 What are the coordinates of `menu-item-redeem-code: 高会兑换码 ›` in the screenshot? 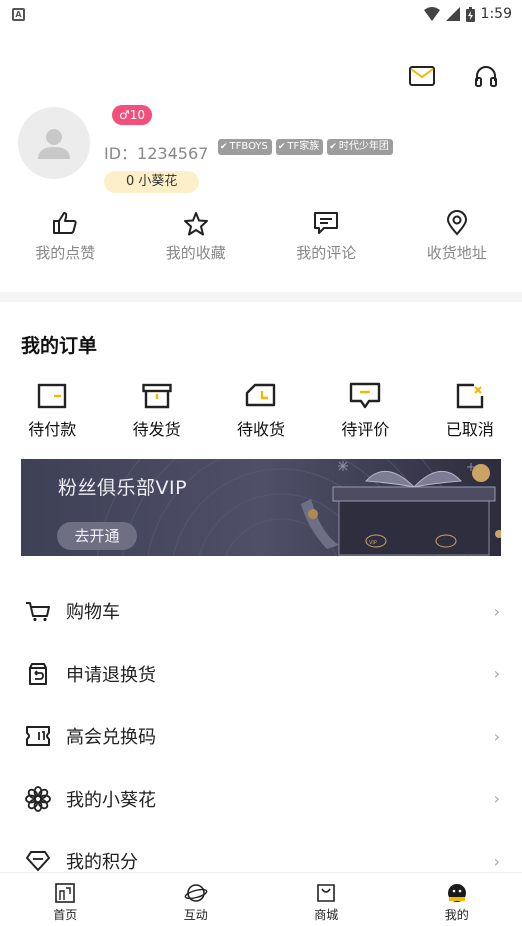 It's located at (261, 736).